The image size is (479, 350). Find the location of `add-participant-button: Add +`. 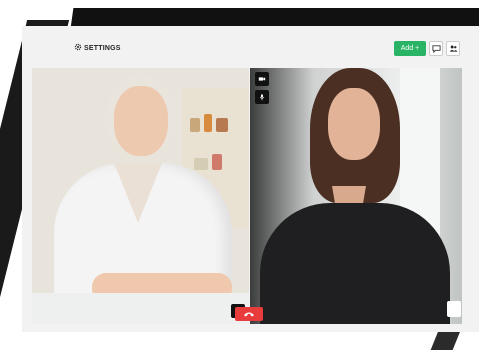

add-participant-button: Add + is located at coordinates (410, 48).